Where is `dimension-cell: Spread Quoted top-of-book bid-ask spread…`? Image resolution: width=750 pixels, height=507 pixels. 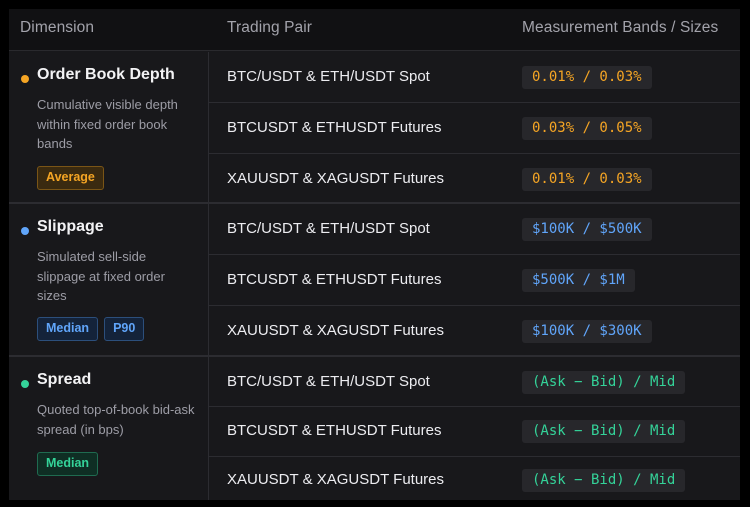 dimension-cell: Spread Quoted top-of-book bid-ask spread… is located at coordinates (109, 428).